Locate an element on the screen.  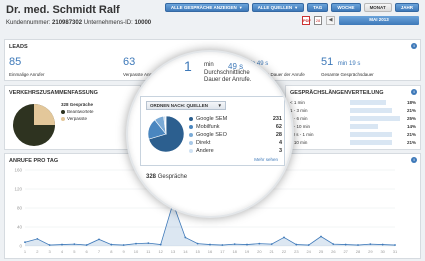
x-tick-label: 19 is located at coordinates (247, 251).